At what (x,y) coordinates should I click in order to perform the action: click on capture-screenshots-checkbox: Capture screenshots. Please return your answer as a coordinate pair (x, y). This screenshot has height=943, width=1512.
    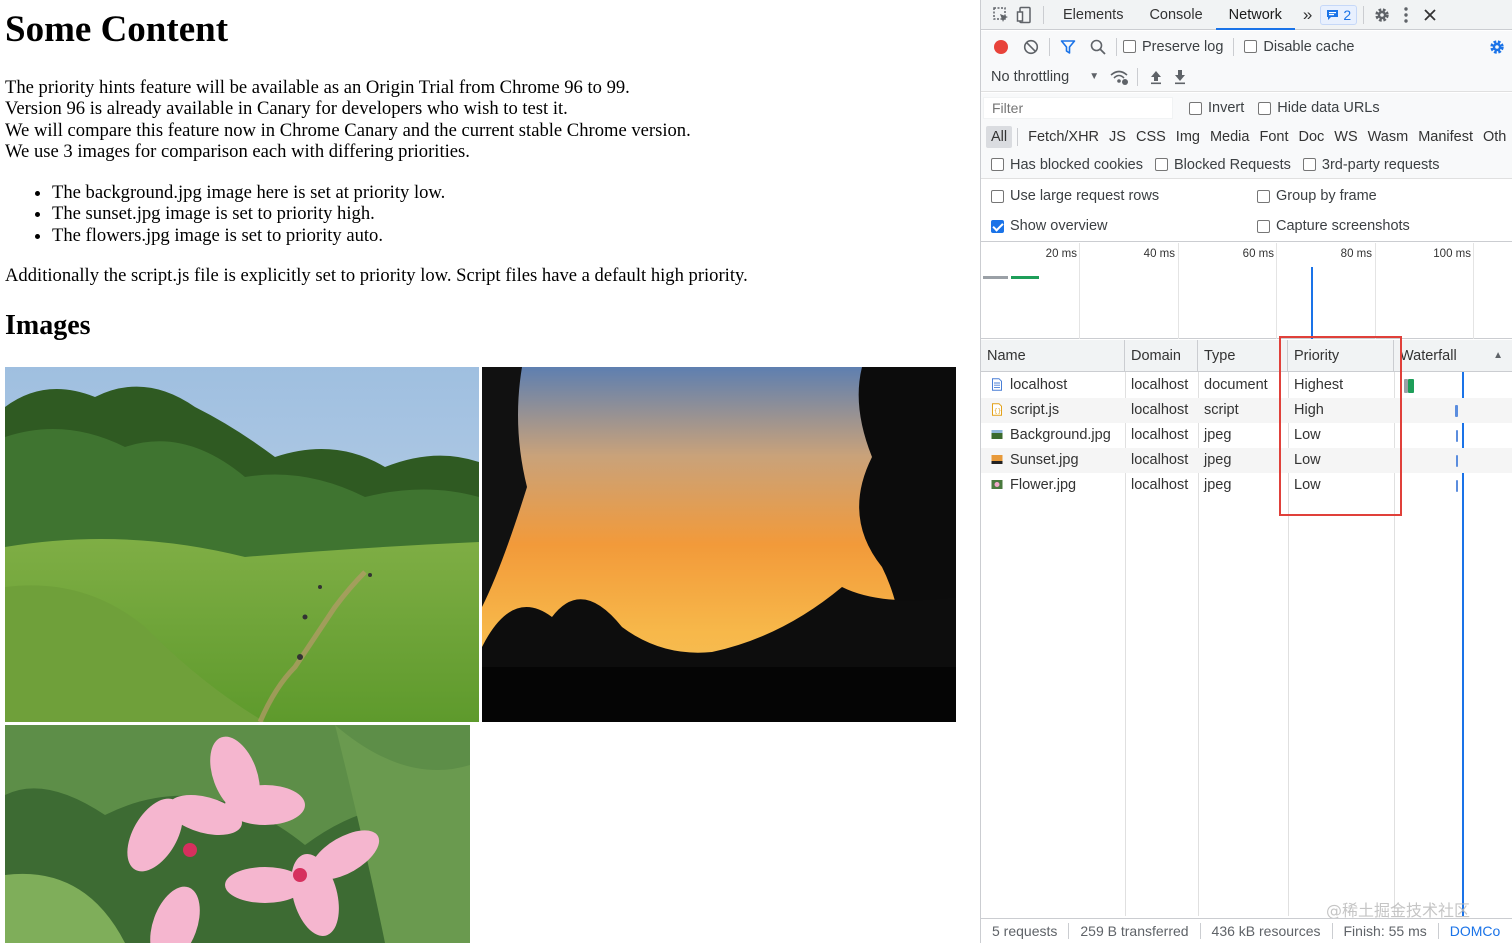
    Looking at the image, I should click on (1333, 226).